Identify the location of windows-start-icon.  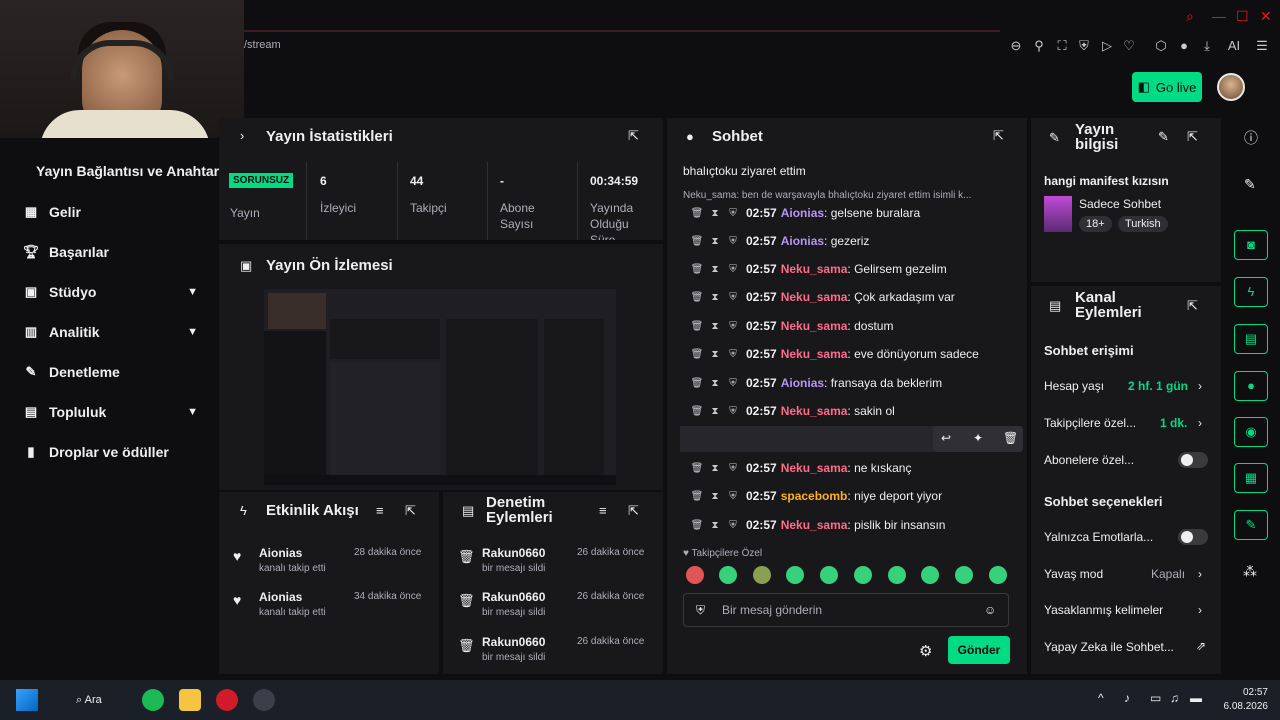
(27, 700).